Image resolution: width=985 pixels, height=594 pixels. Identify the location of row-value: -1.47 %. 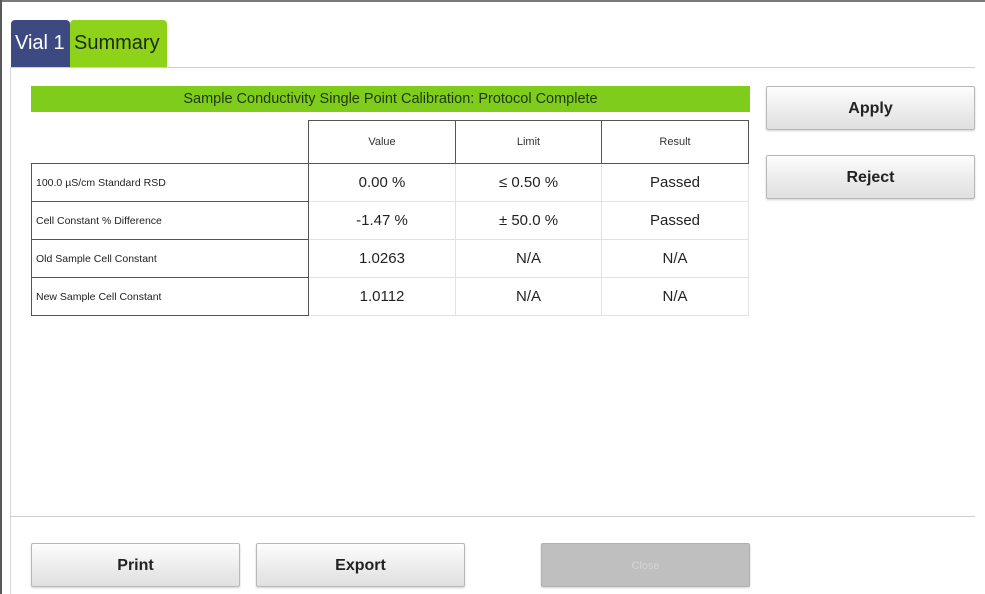
(382, 220).